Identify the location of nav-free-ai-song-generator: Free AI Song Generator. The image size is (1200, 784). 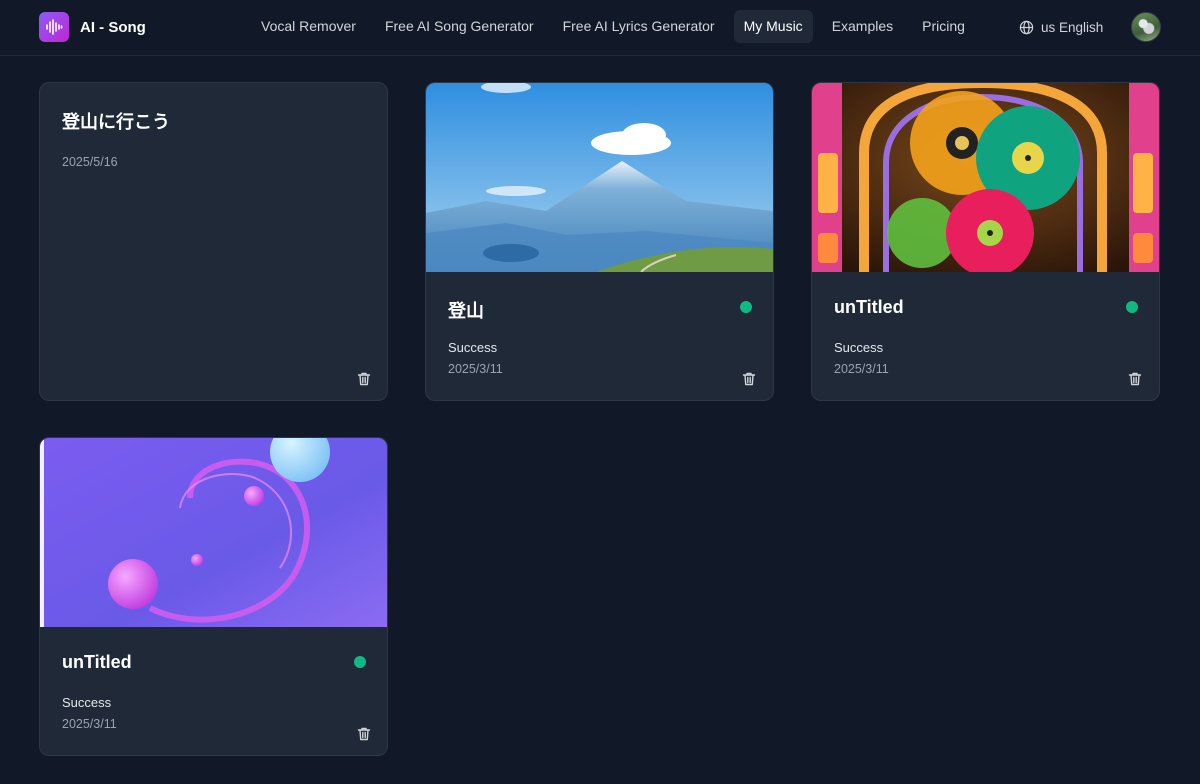
(459, 26).